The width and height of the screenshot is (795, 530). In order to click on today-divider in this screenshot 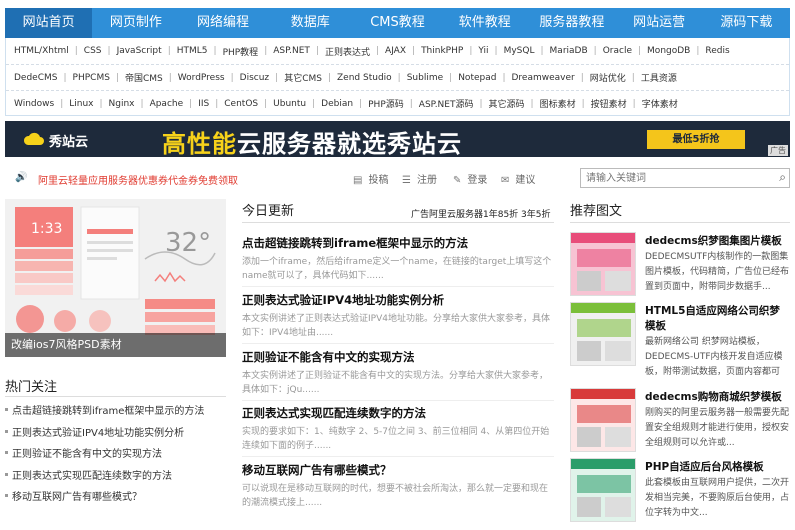, I will do `click(398, 222)`.